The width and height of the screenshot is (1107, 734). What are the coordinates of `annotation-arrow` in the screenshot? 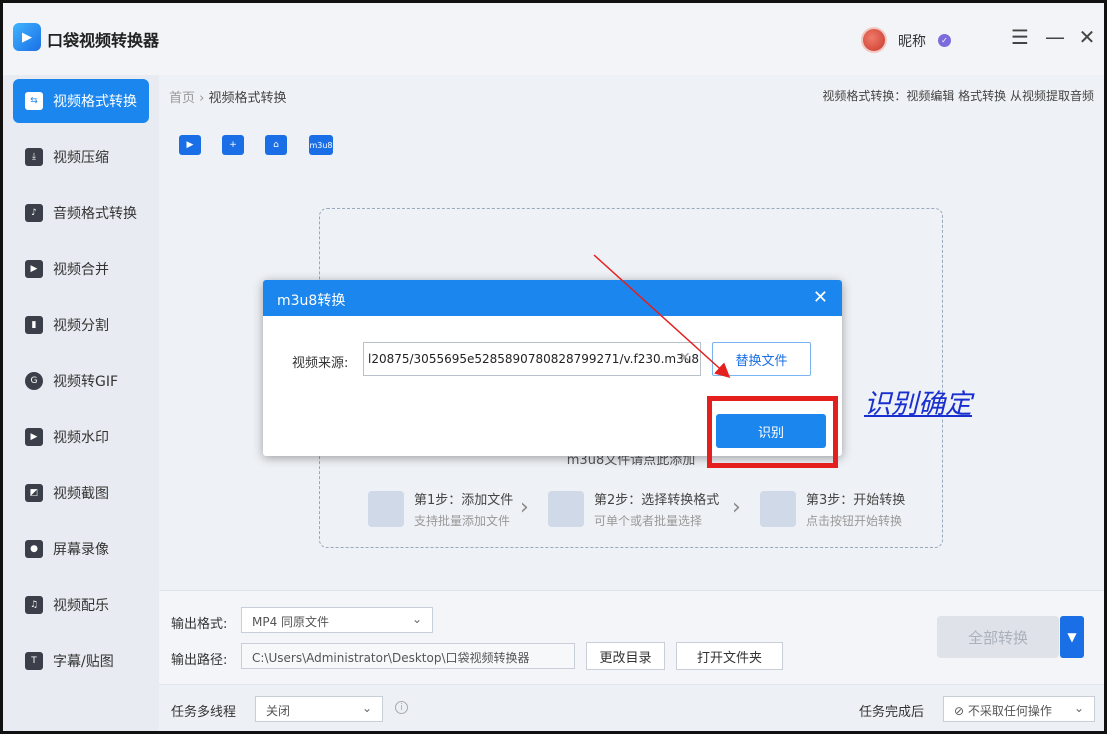 It's located at (662, 316).